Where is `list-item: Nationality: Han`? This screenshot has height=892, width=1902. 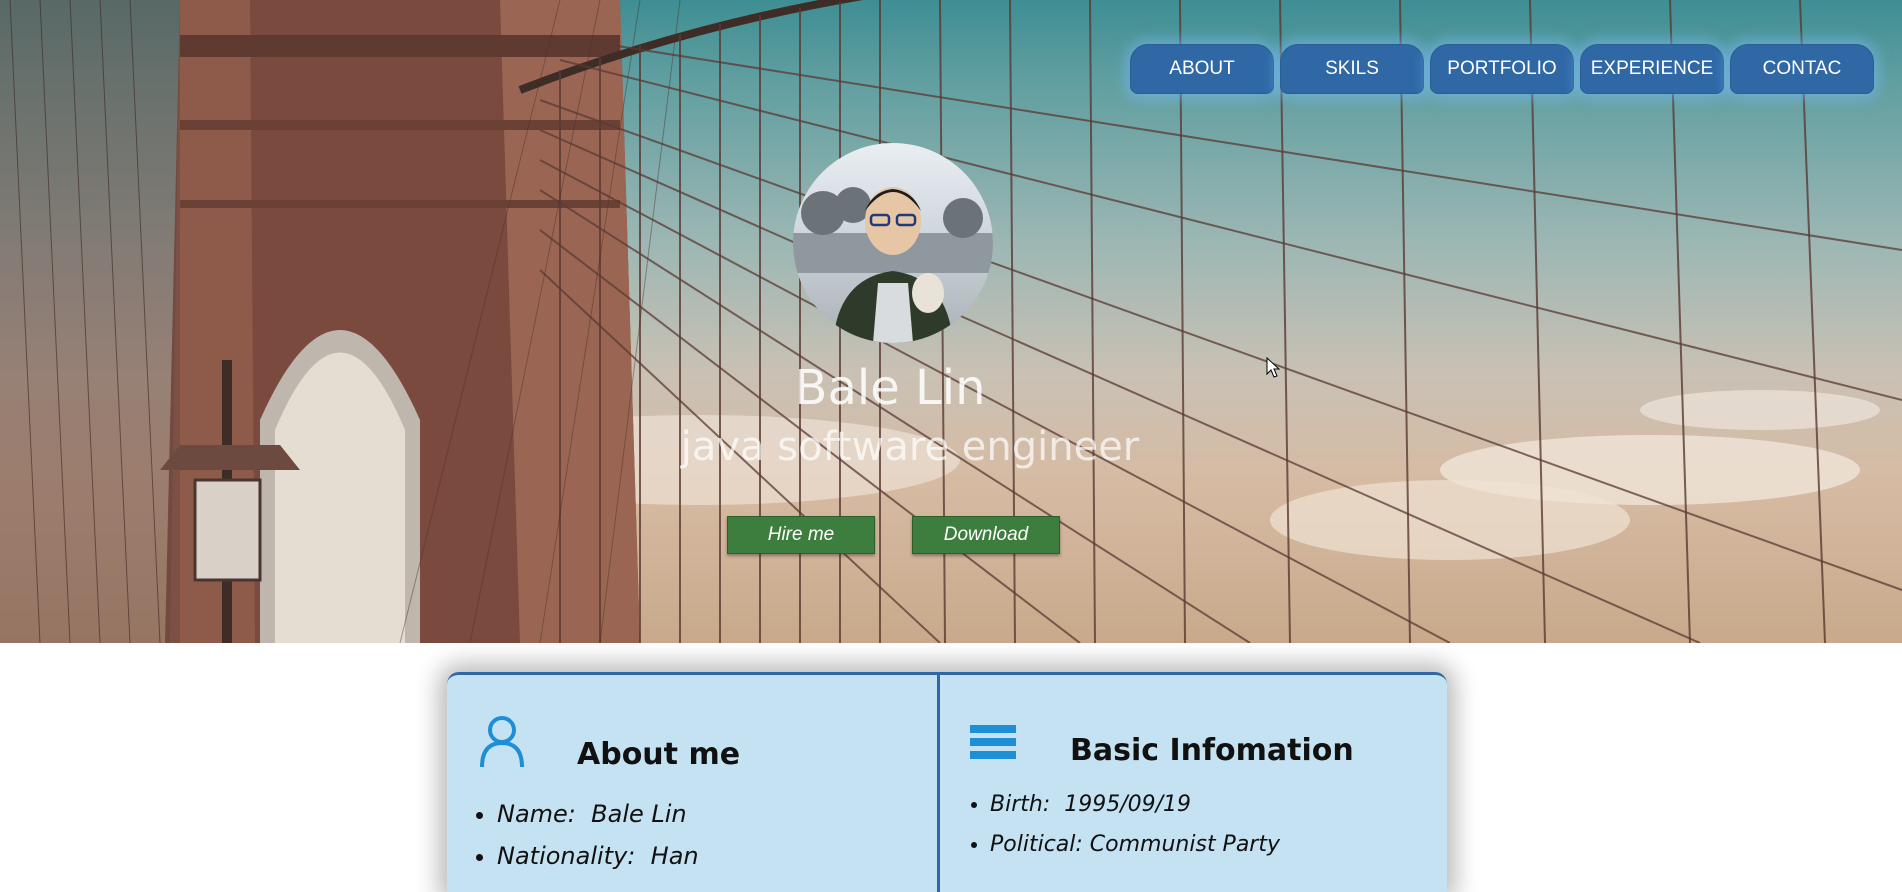
list-item: Nationality: Han is located at coordinates (712, 856).